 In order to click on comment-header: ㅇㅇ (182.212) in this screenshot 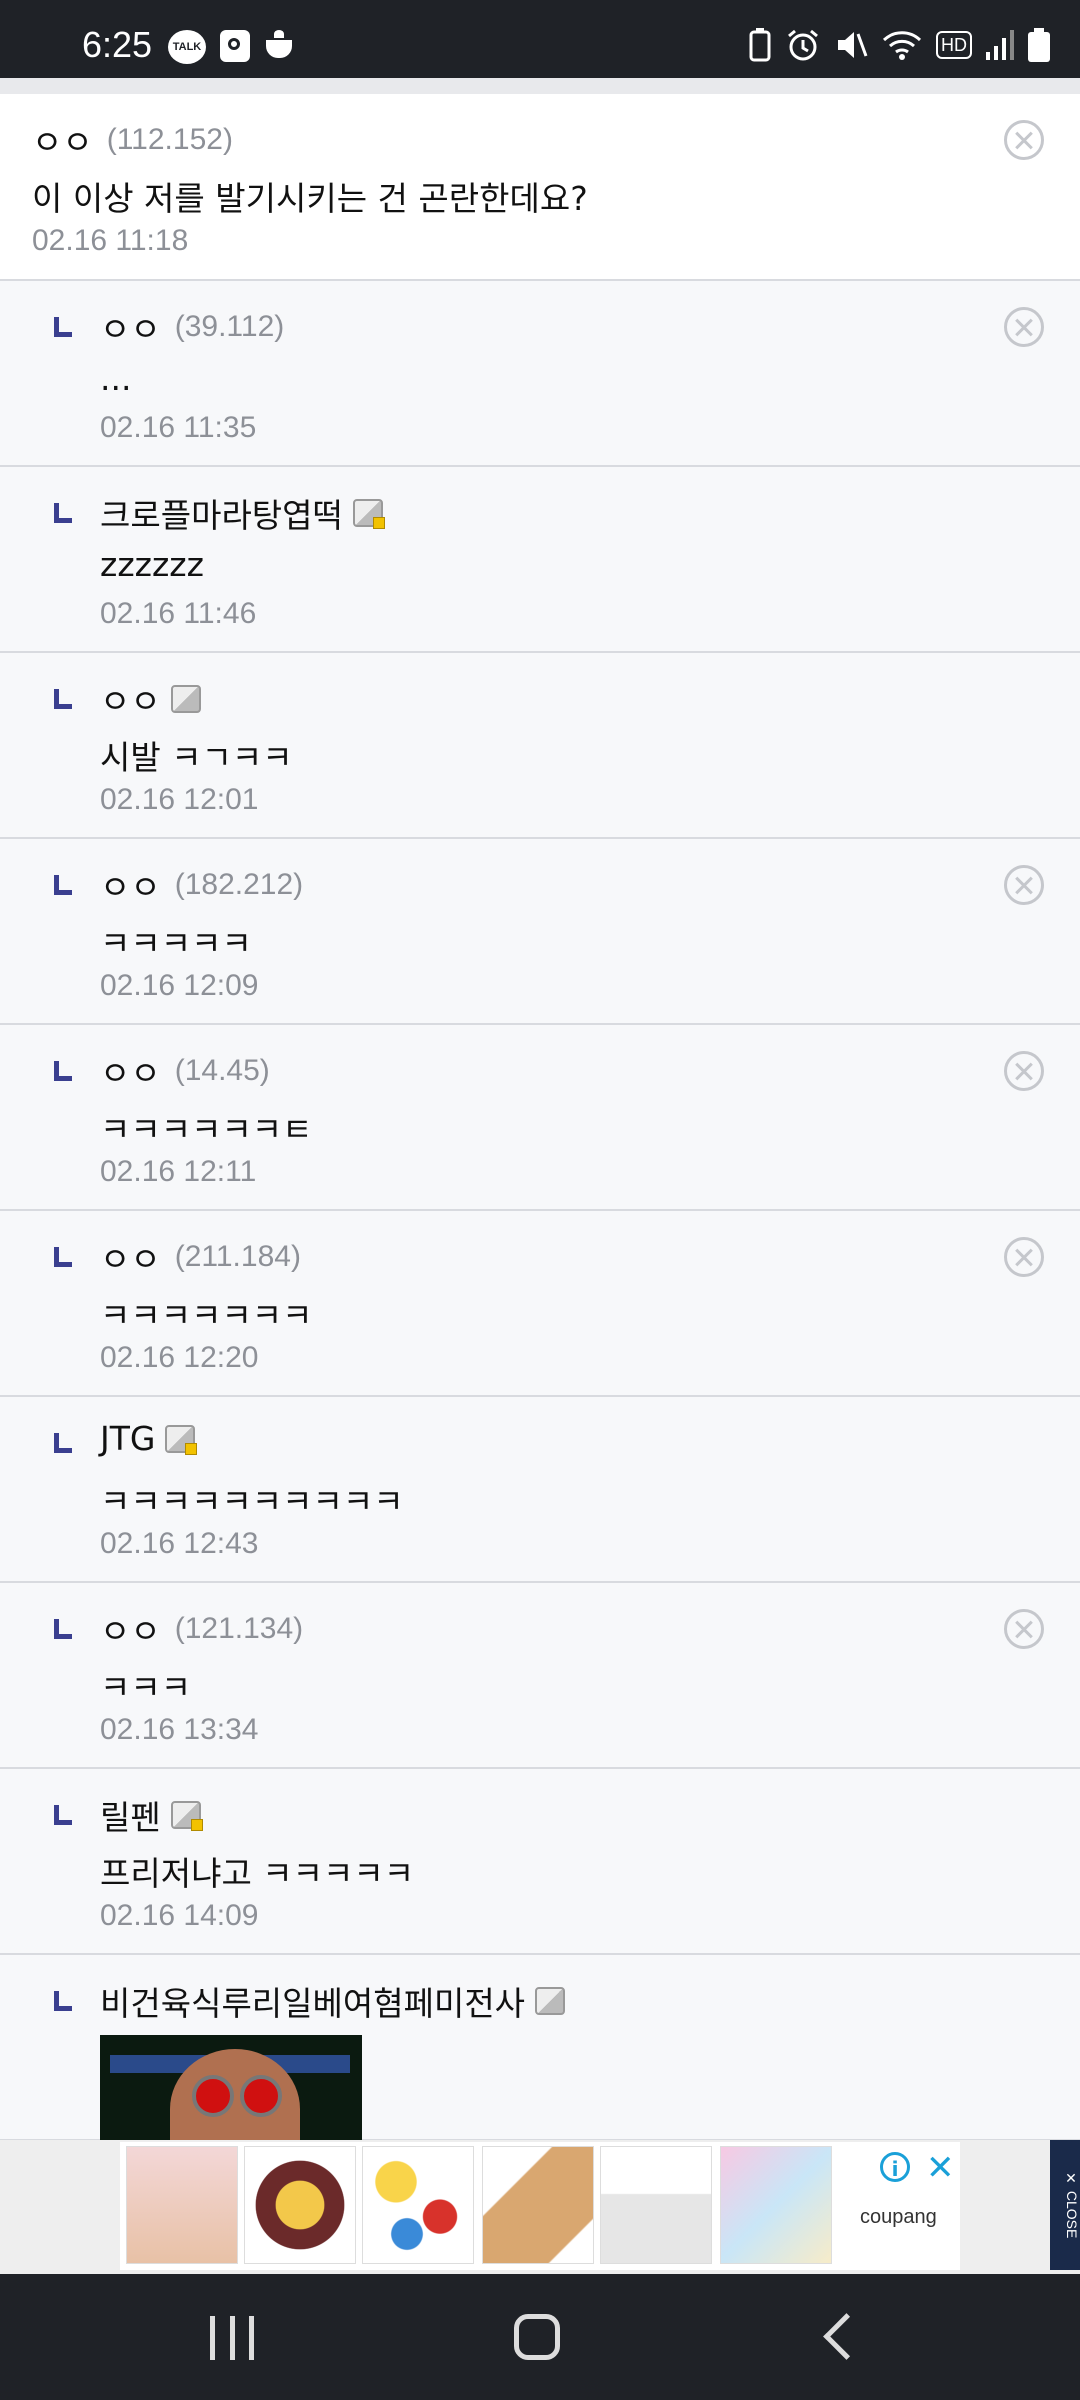, I will do `click(201, 885)`.